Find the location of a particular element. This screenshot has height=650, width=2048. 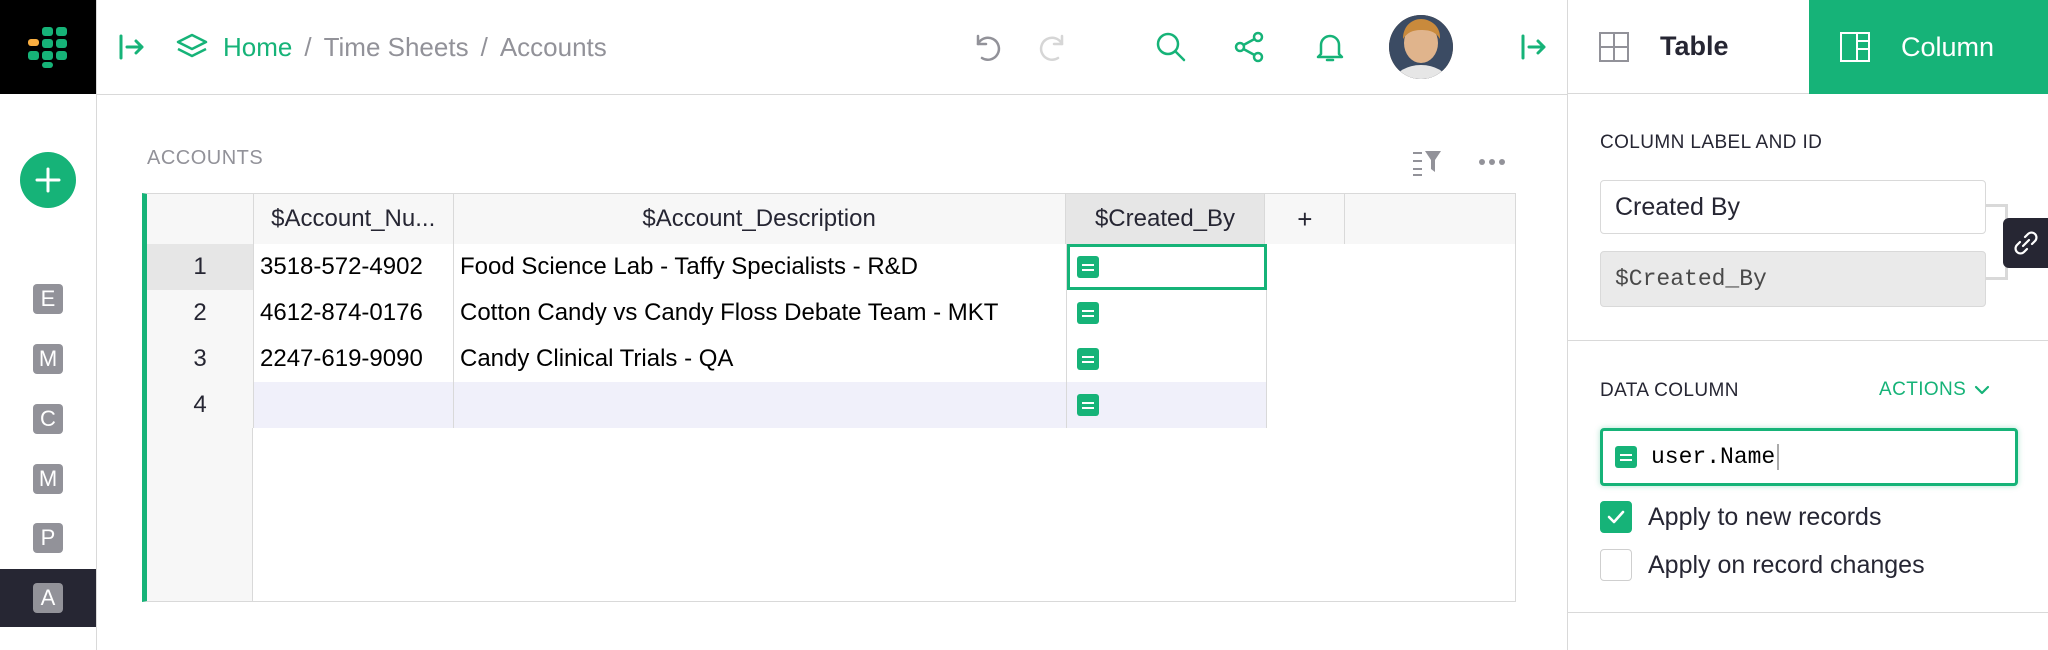

column-icon is located at coordinates (1855, 47).